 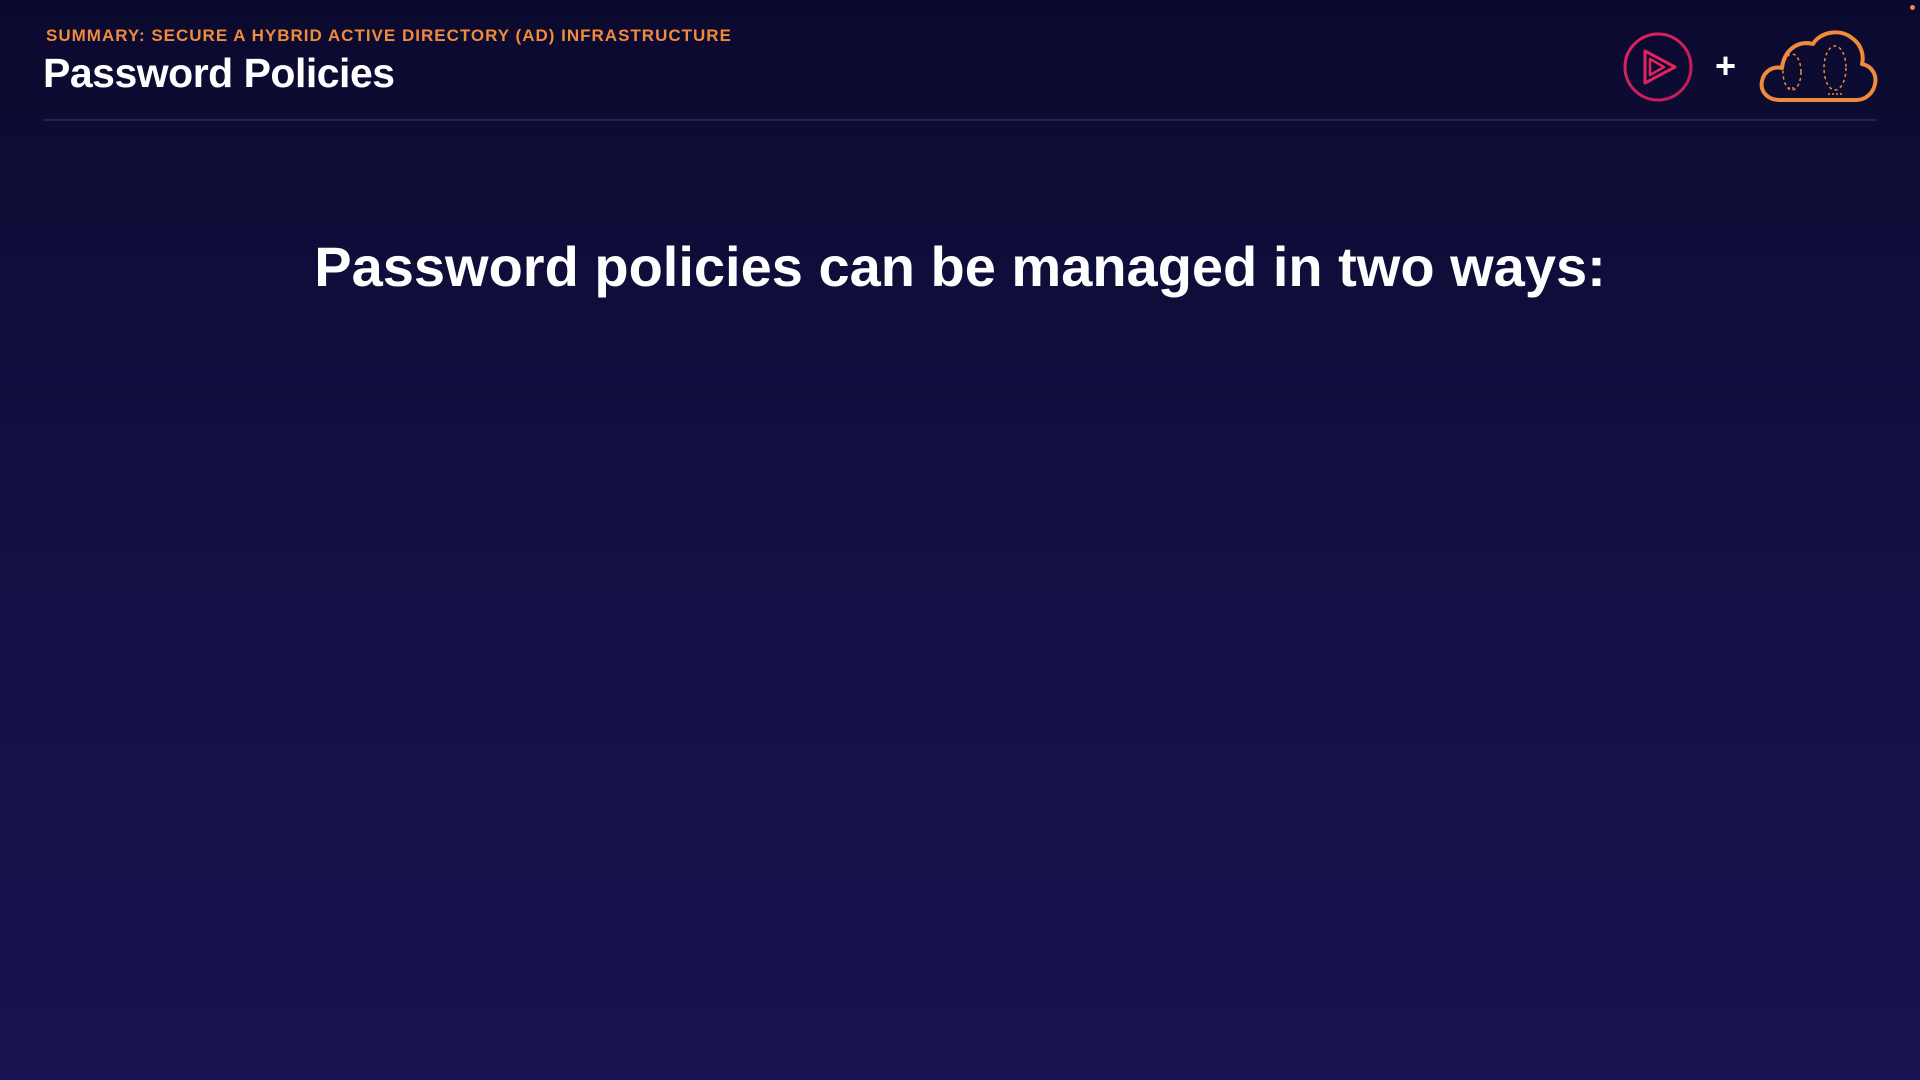 What do you see at coordinates (1726, 65) in the screenshot?
I see `plus-sign: +` at bounding box center [1726, 65].